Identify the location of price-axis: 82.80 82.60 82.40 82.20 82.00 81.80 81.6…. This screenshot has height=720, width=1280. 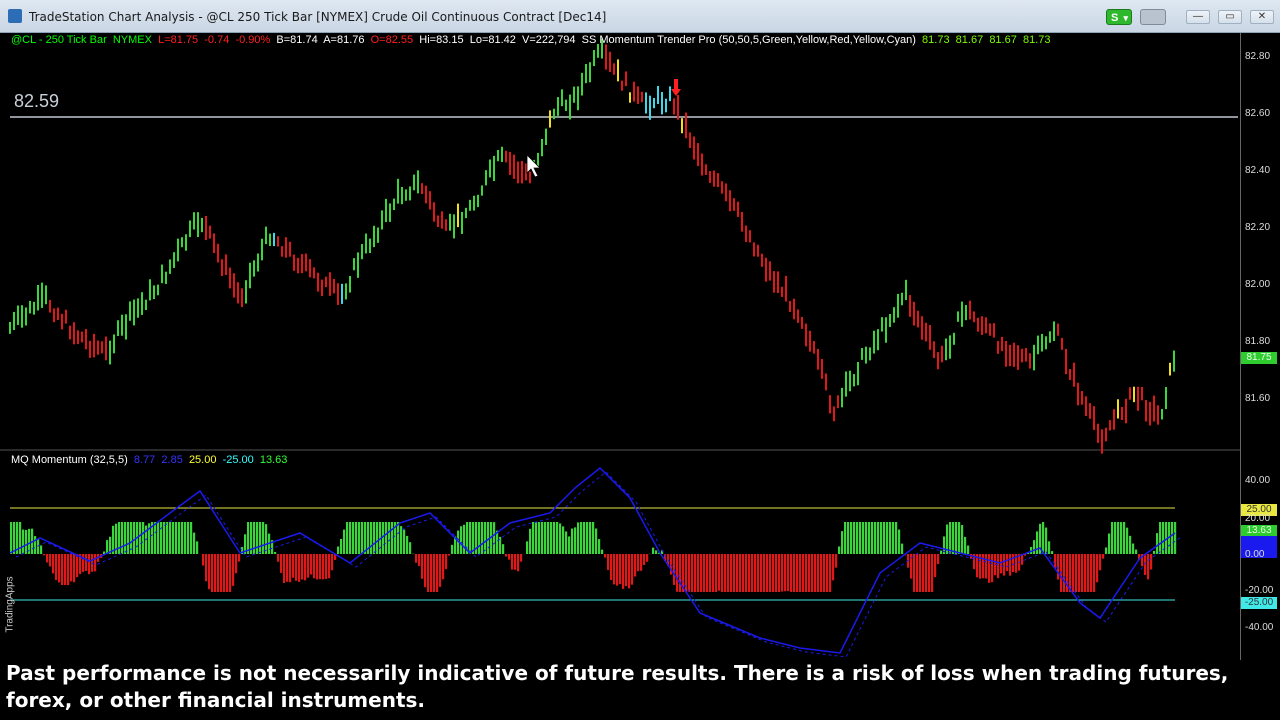
(1260, 346).